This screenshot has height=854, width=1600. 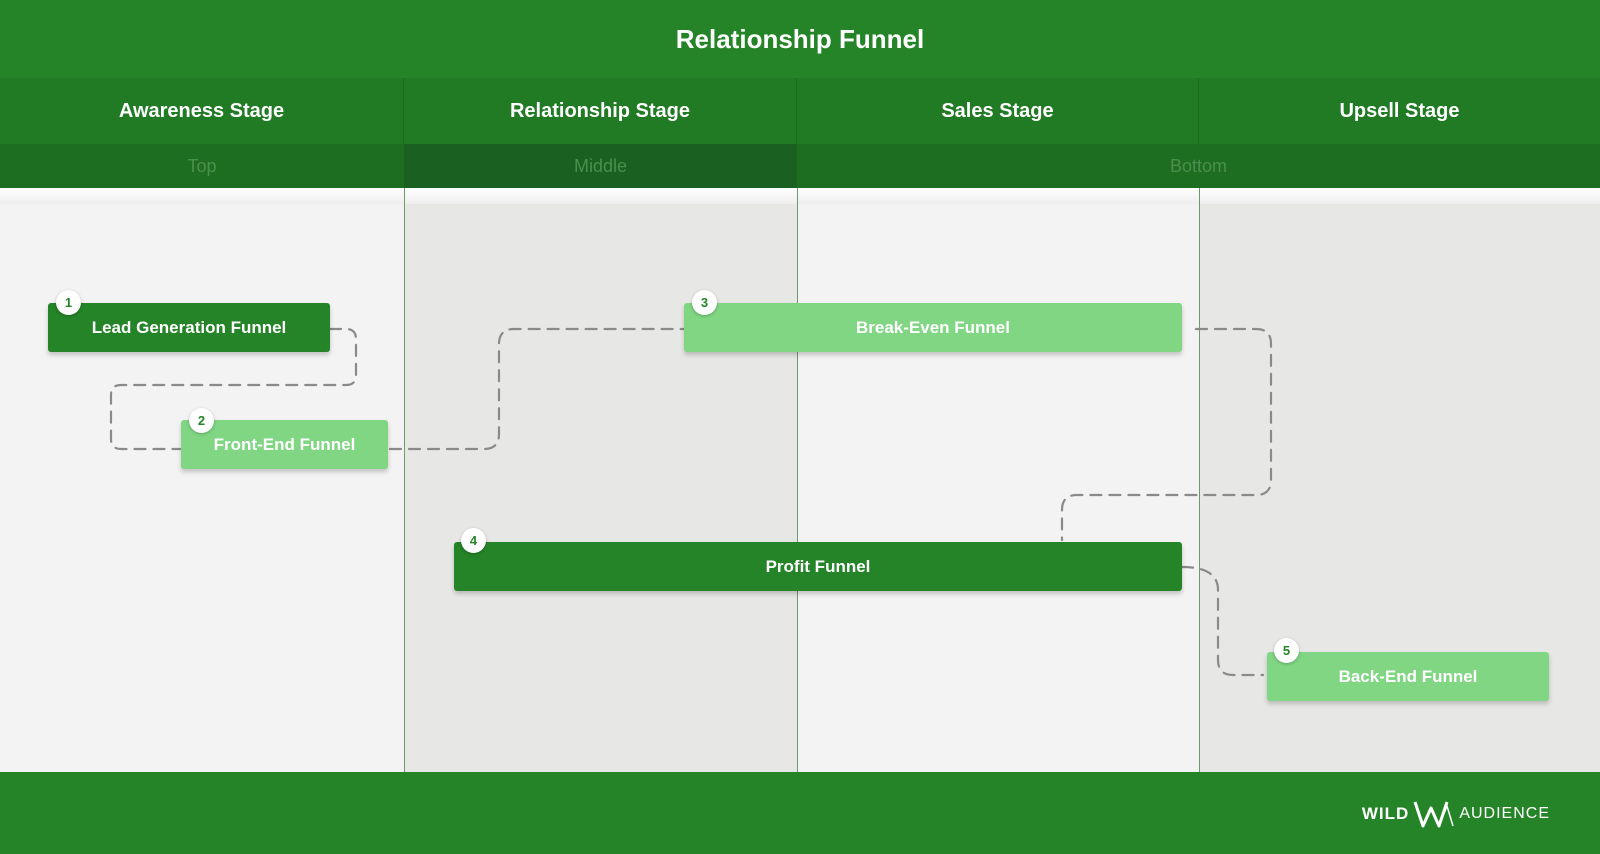 What do you see at coordinates (473, 540) in the screenshot?
I see `step-number-badge: 4` at bounding box center [473, 540].